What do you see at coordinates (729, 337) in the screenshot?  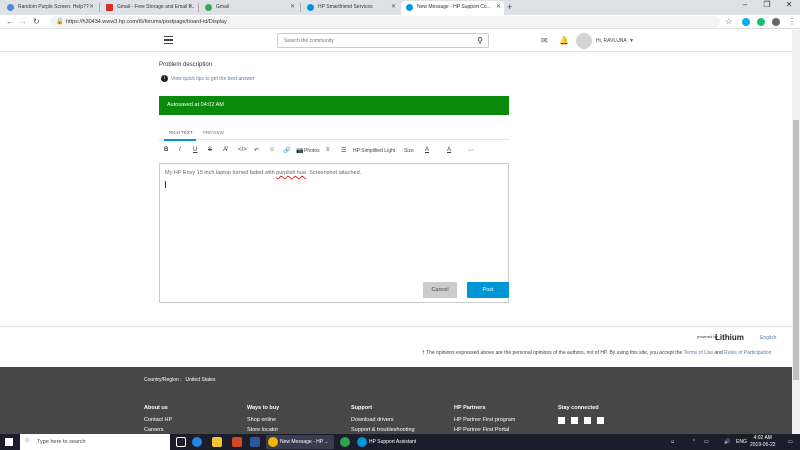 I see `lithium-logo: Lithium` at bounding box center [729, 337].